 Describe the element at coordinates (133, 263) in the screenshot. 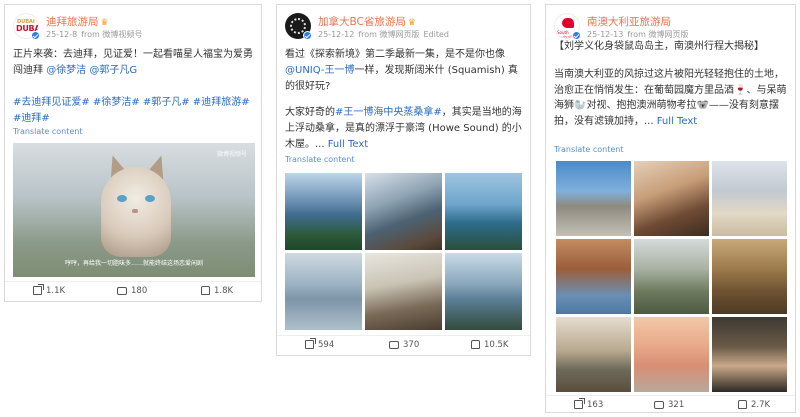

I see `video-subtitle: 哼哼，再给我一切脂味多……就能终结这场恋爱闲剧` at that location.